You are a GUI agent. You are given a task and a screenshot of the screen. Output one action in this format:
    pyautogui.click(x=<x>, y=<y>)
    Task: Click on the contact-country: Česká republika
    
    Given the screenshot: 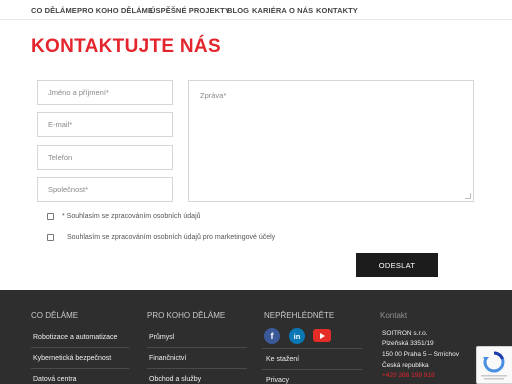 What is the action you would take?
    pyautogui.click(x=405, y=365)
    